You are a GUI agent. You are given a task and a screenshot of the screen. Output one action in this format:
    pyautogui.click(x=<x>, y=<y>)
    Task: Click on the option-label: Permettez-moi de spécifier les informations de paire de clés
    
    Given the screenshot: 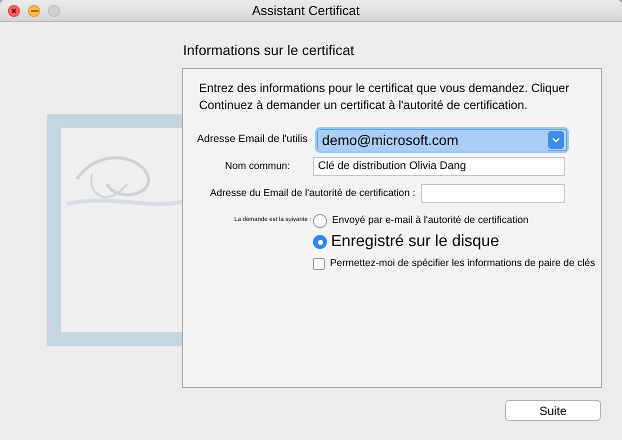 What is the action you would take?
    pyautogui.click(x=463, y=264)
    